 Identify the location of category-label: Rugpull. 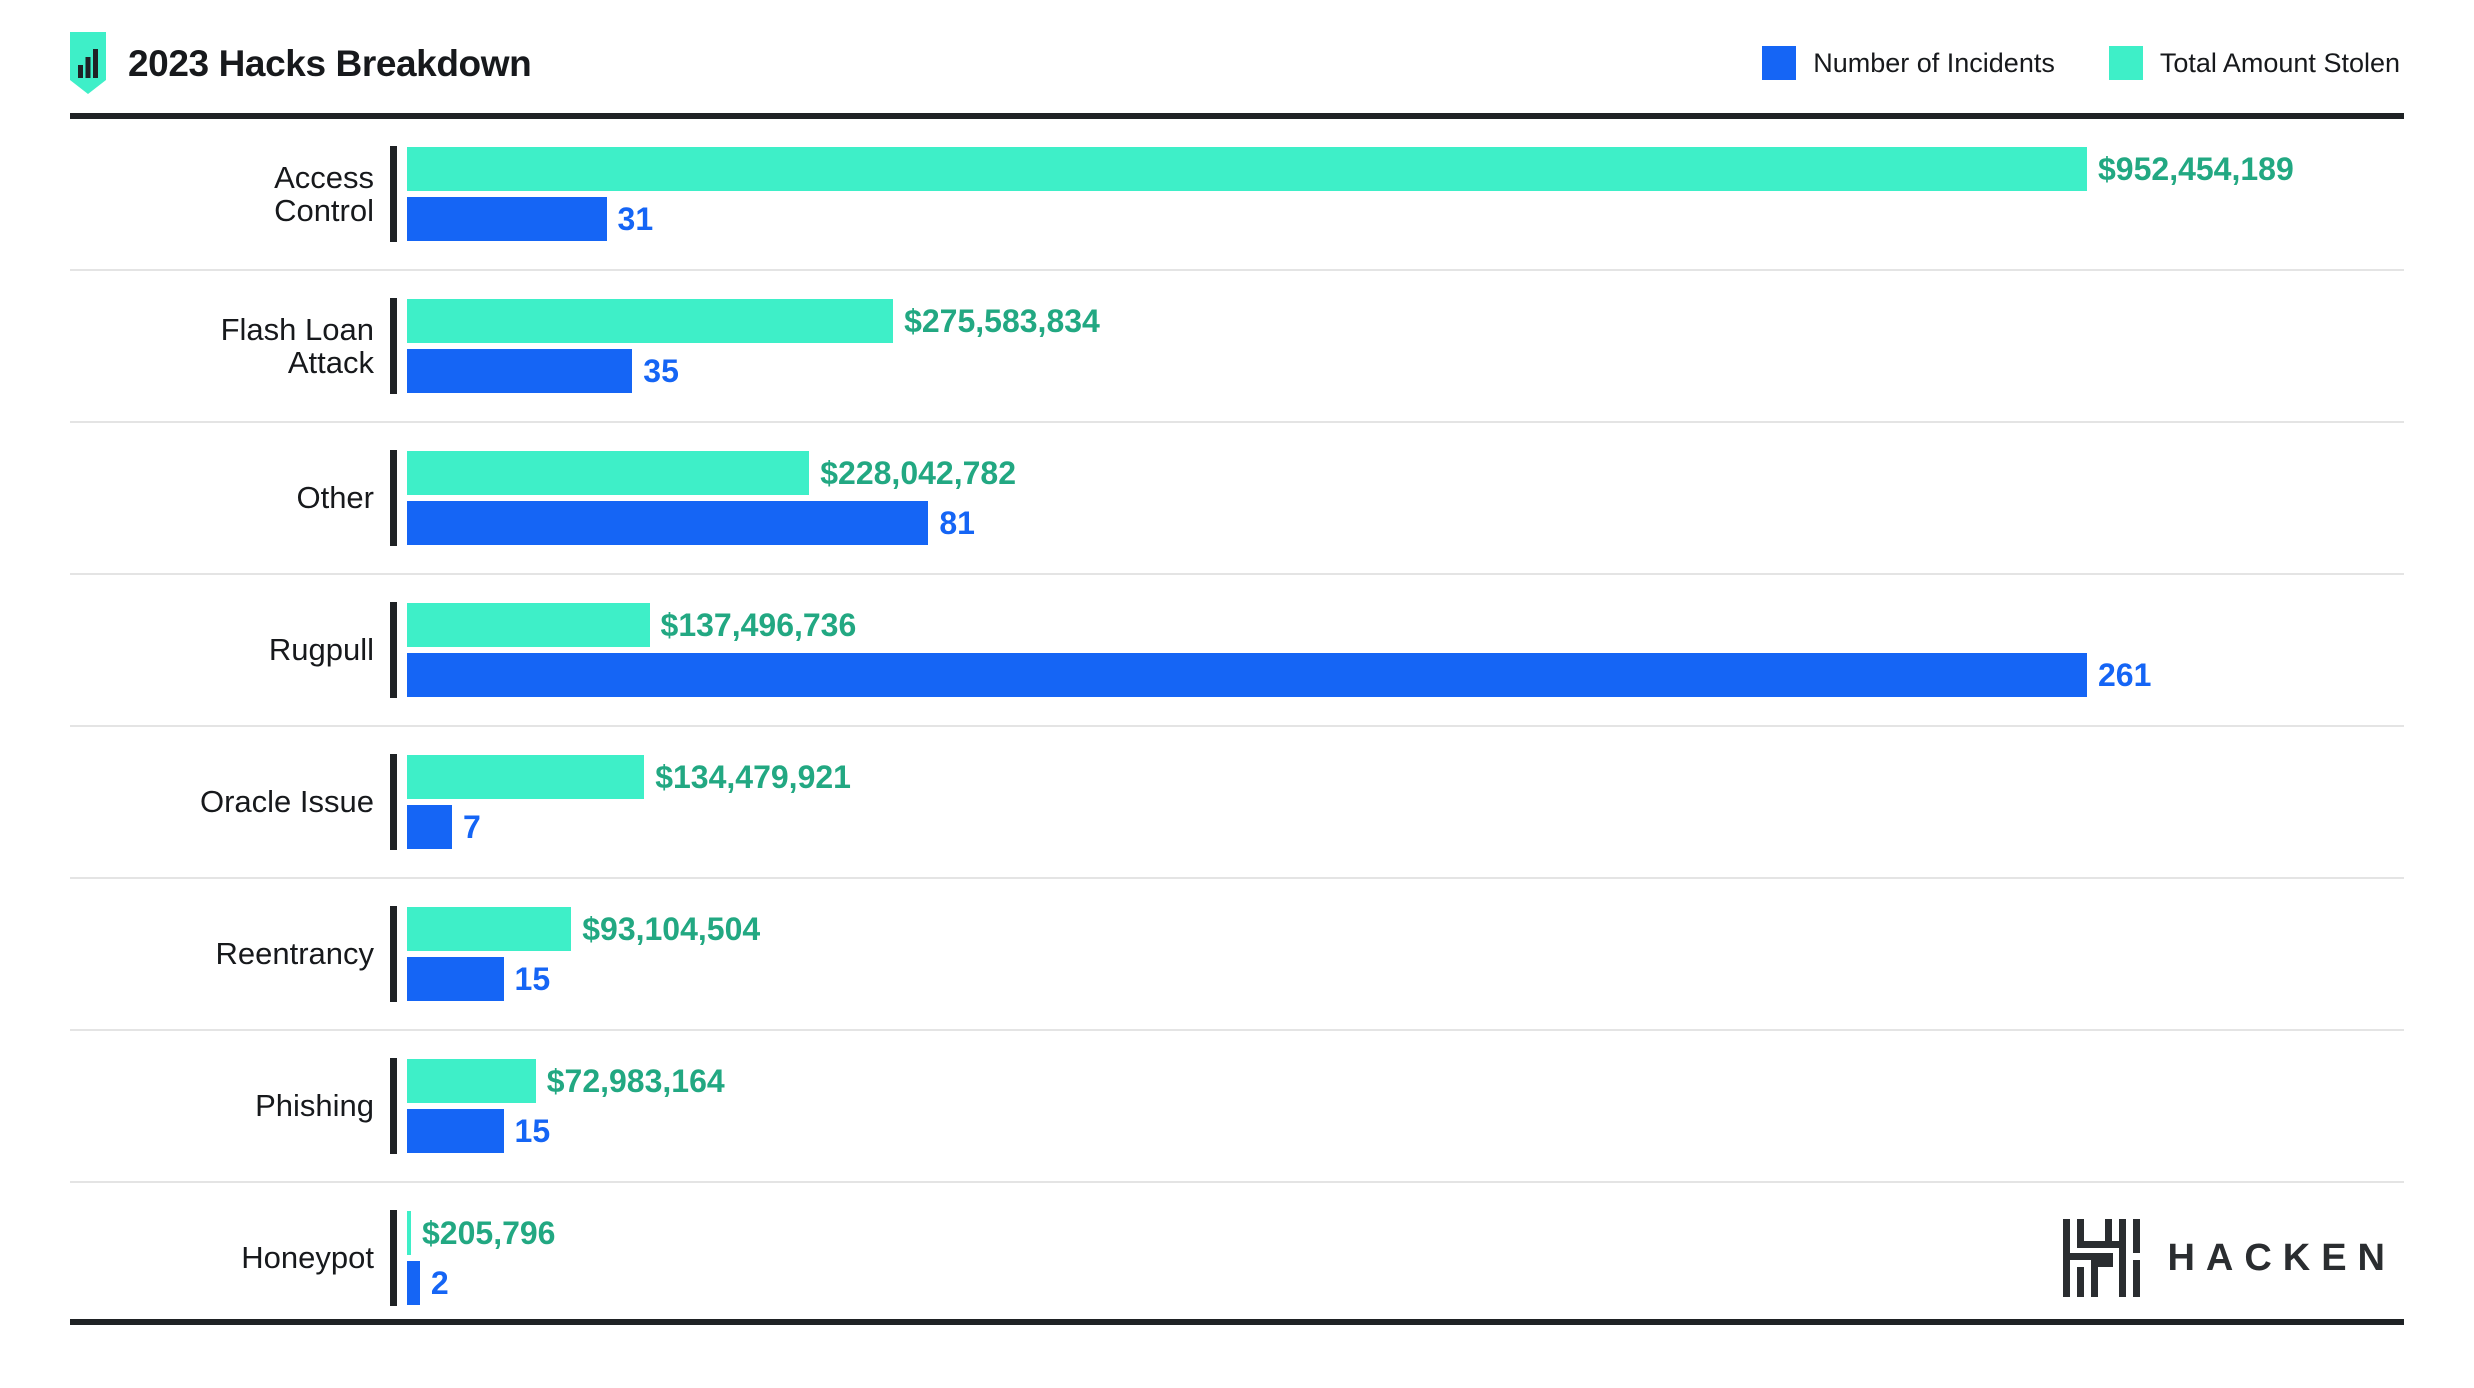
(321, 650).